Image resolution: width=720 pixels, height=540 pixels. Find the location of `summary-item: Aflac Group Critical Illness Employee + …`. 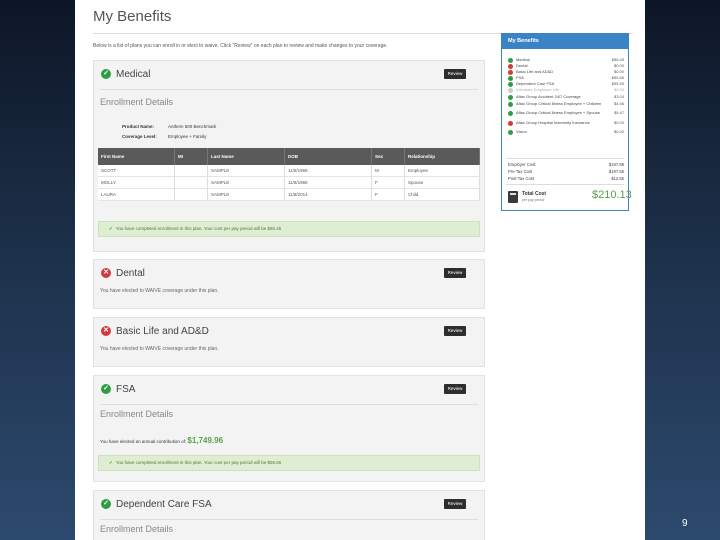

summary-item: Aflac Group Critical Illness Employee + … is located at coordinates (566, 113).